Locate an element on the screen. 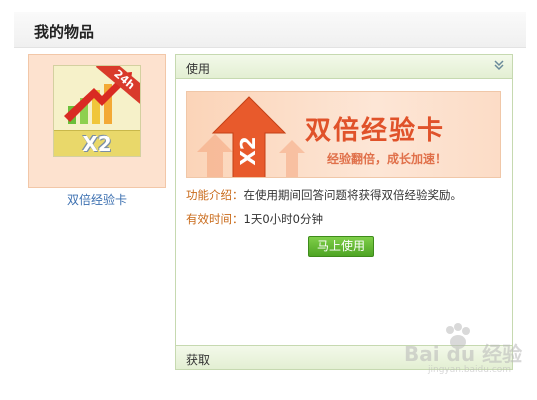  product-banner: X2 双倍经验卡 经验翻倍，成长加速！ is located at coordinates (343, 134).